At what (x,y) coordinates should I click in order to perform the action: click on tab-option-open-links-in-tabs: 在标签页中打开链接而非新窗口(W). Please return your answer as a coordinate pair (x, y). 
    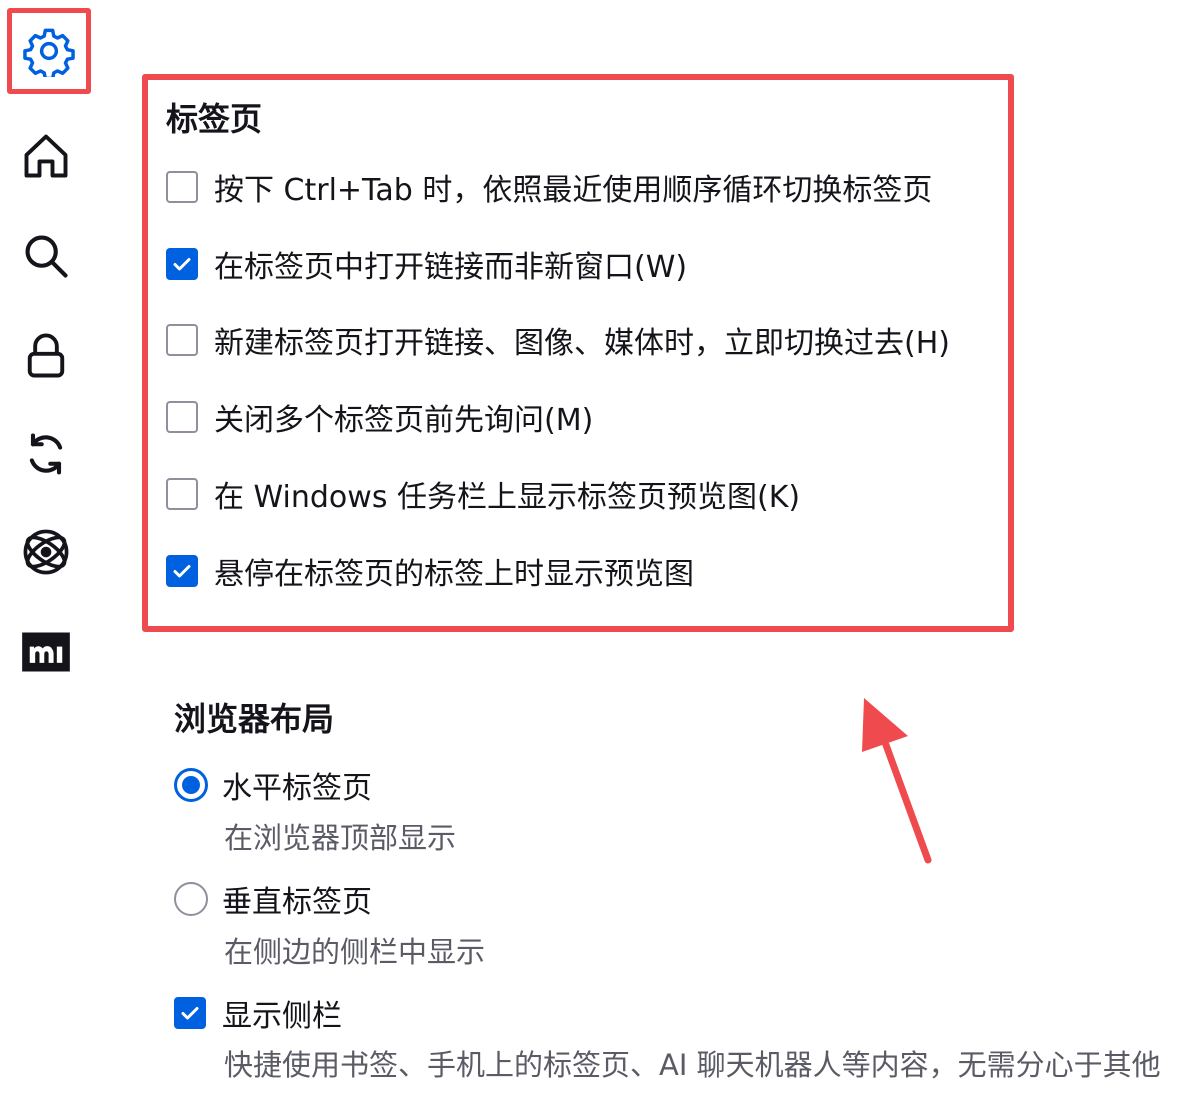
    Looking at the image, I should click on (426, 264).